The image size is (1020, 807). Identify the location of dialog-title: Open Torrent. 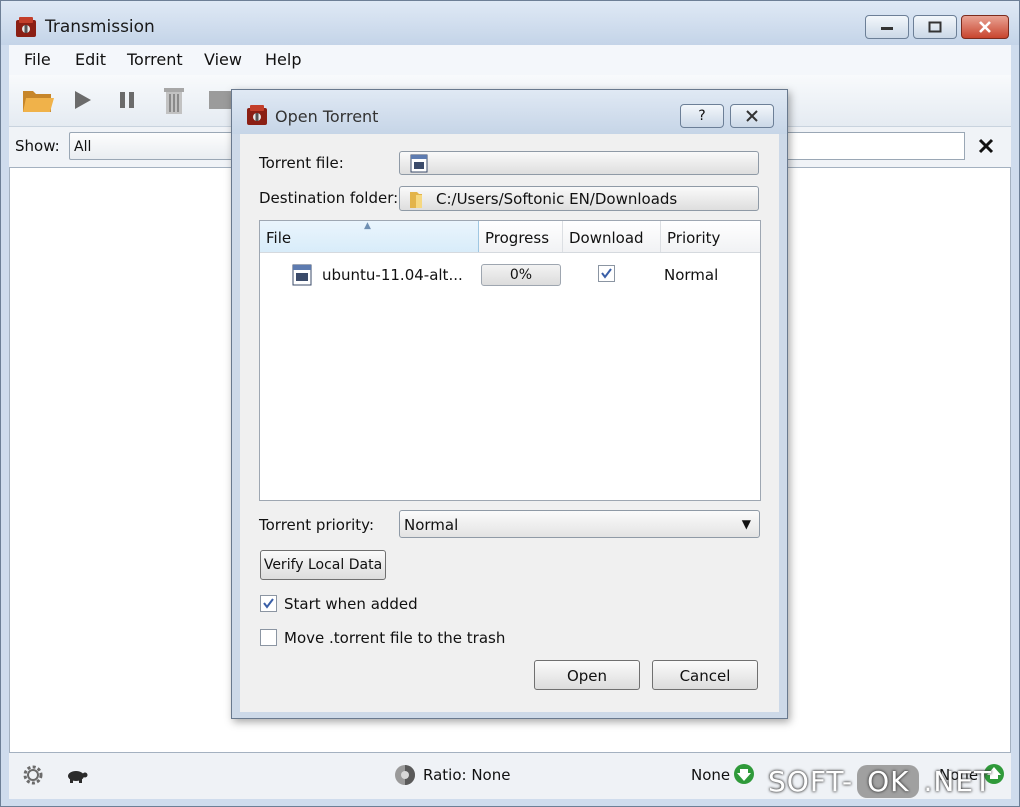
(327, 116).